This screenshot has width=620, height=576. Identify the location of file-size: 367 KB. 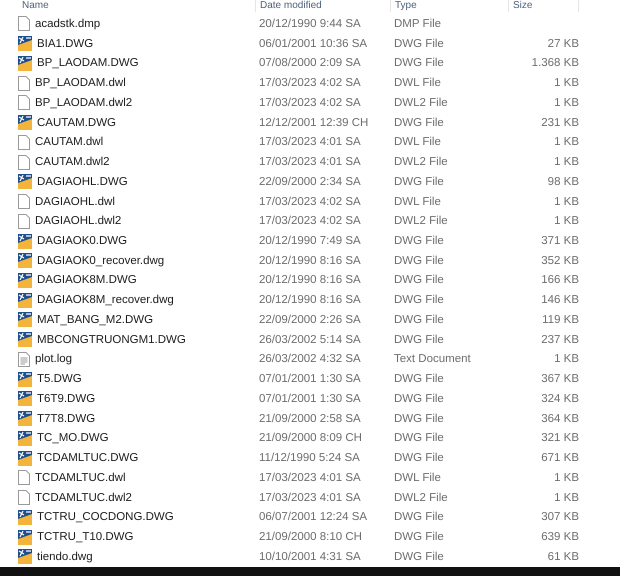
(559, 379).